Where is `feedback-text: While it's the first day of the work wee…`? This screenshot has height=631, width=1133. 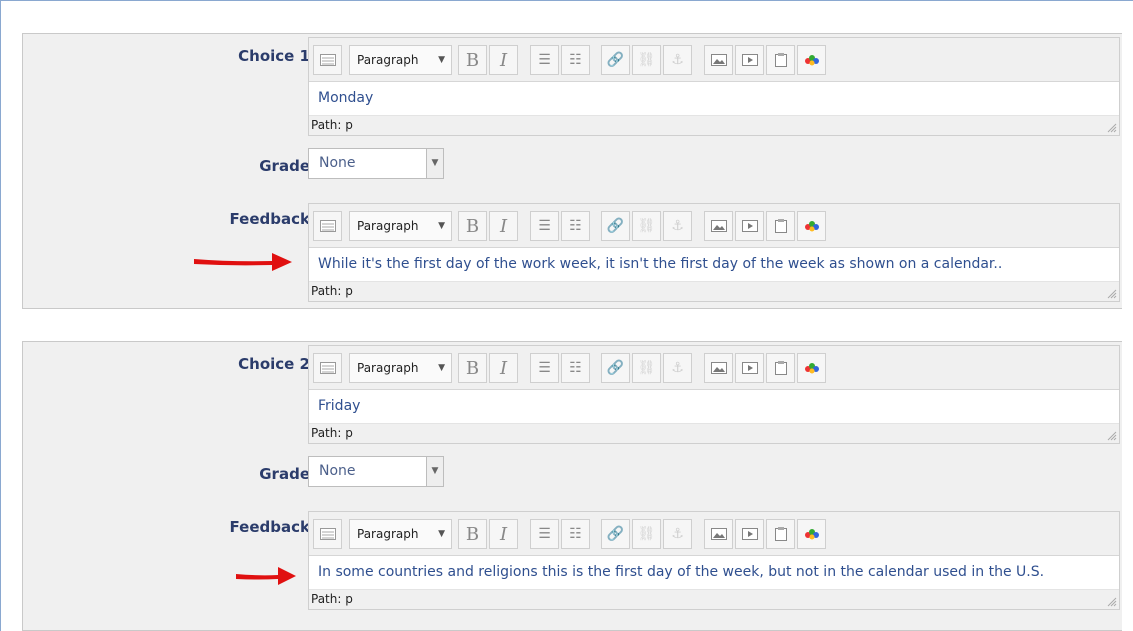 feedback-text: While it's the first day of the work wee… is located at coordinates (714, 264).